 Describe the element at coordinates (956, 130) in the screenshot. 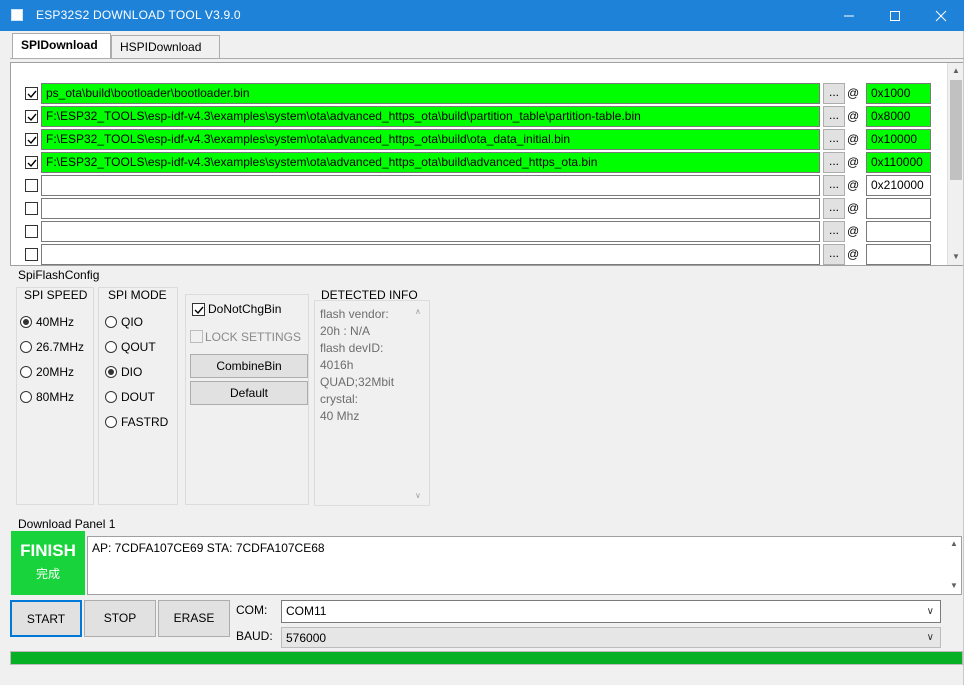

I see `scrollbar-thumb` at that location.